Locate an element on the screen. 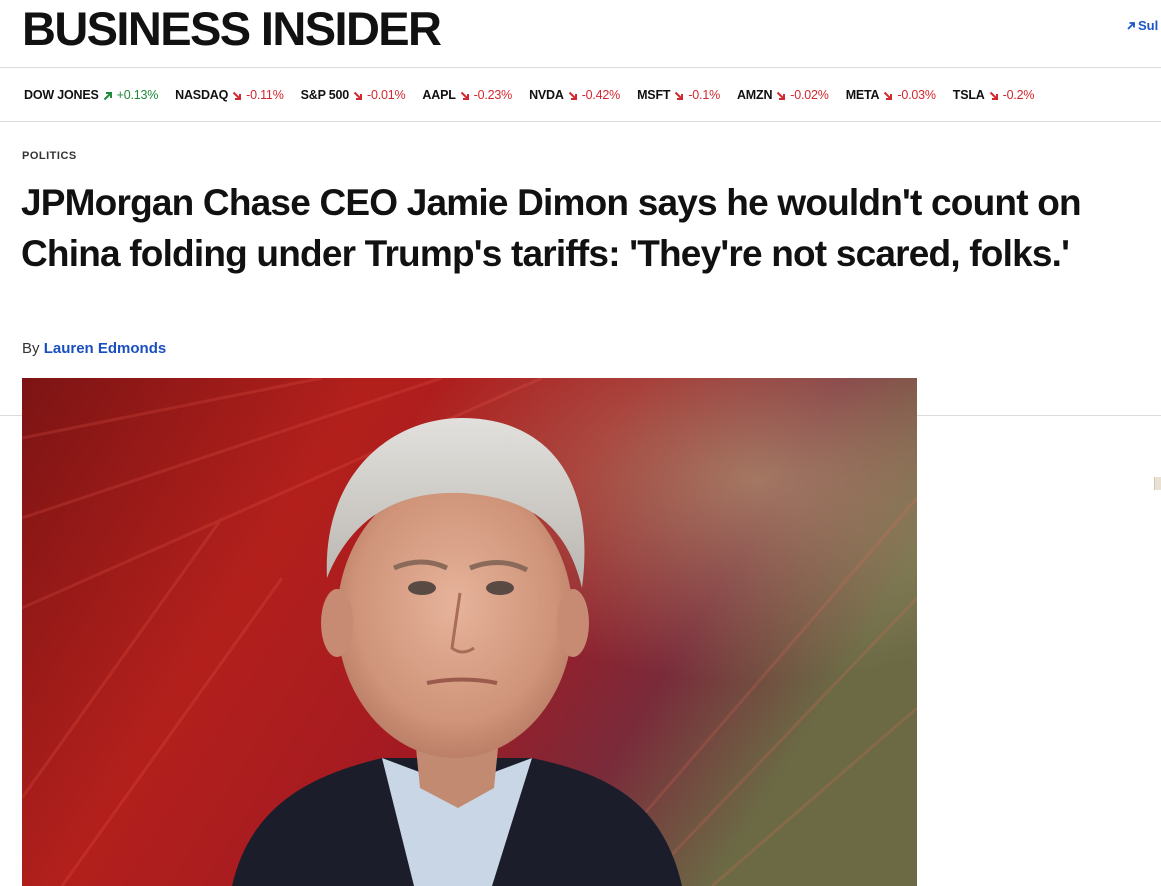  ticker-item: META -0.03% is located at coordinates (891, 95).